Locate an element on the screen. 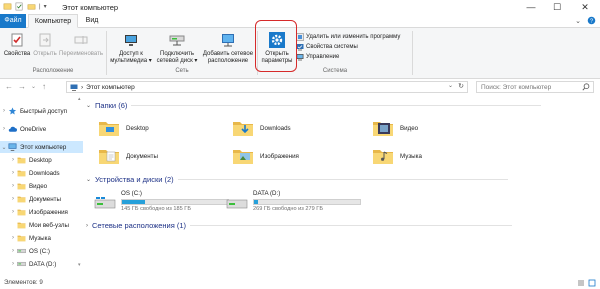 Image resolution: width=600 pixels, height=289 pixels. folder-item: Документы is located at coordinates (128, 156).